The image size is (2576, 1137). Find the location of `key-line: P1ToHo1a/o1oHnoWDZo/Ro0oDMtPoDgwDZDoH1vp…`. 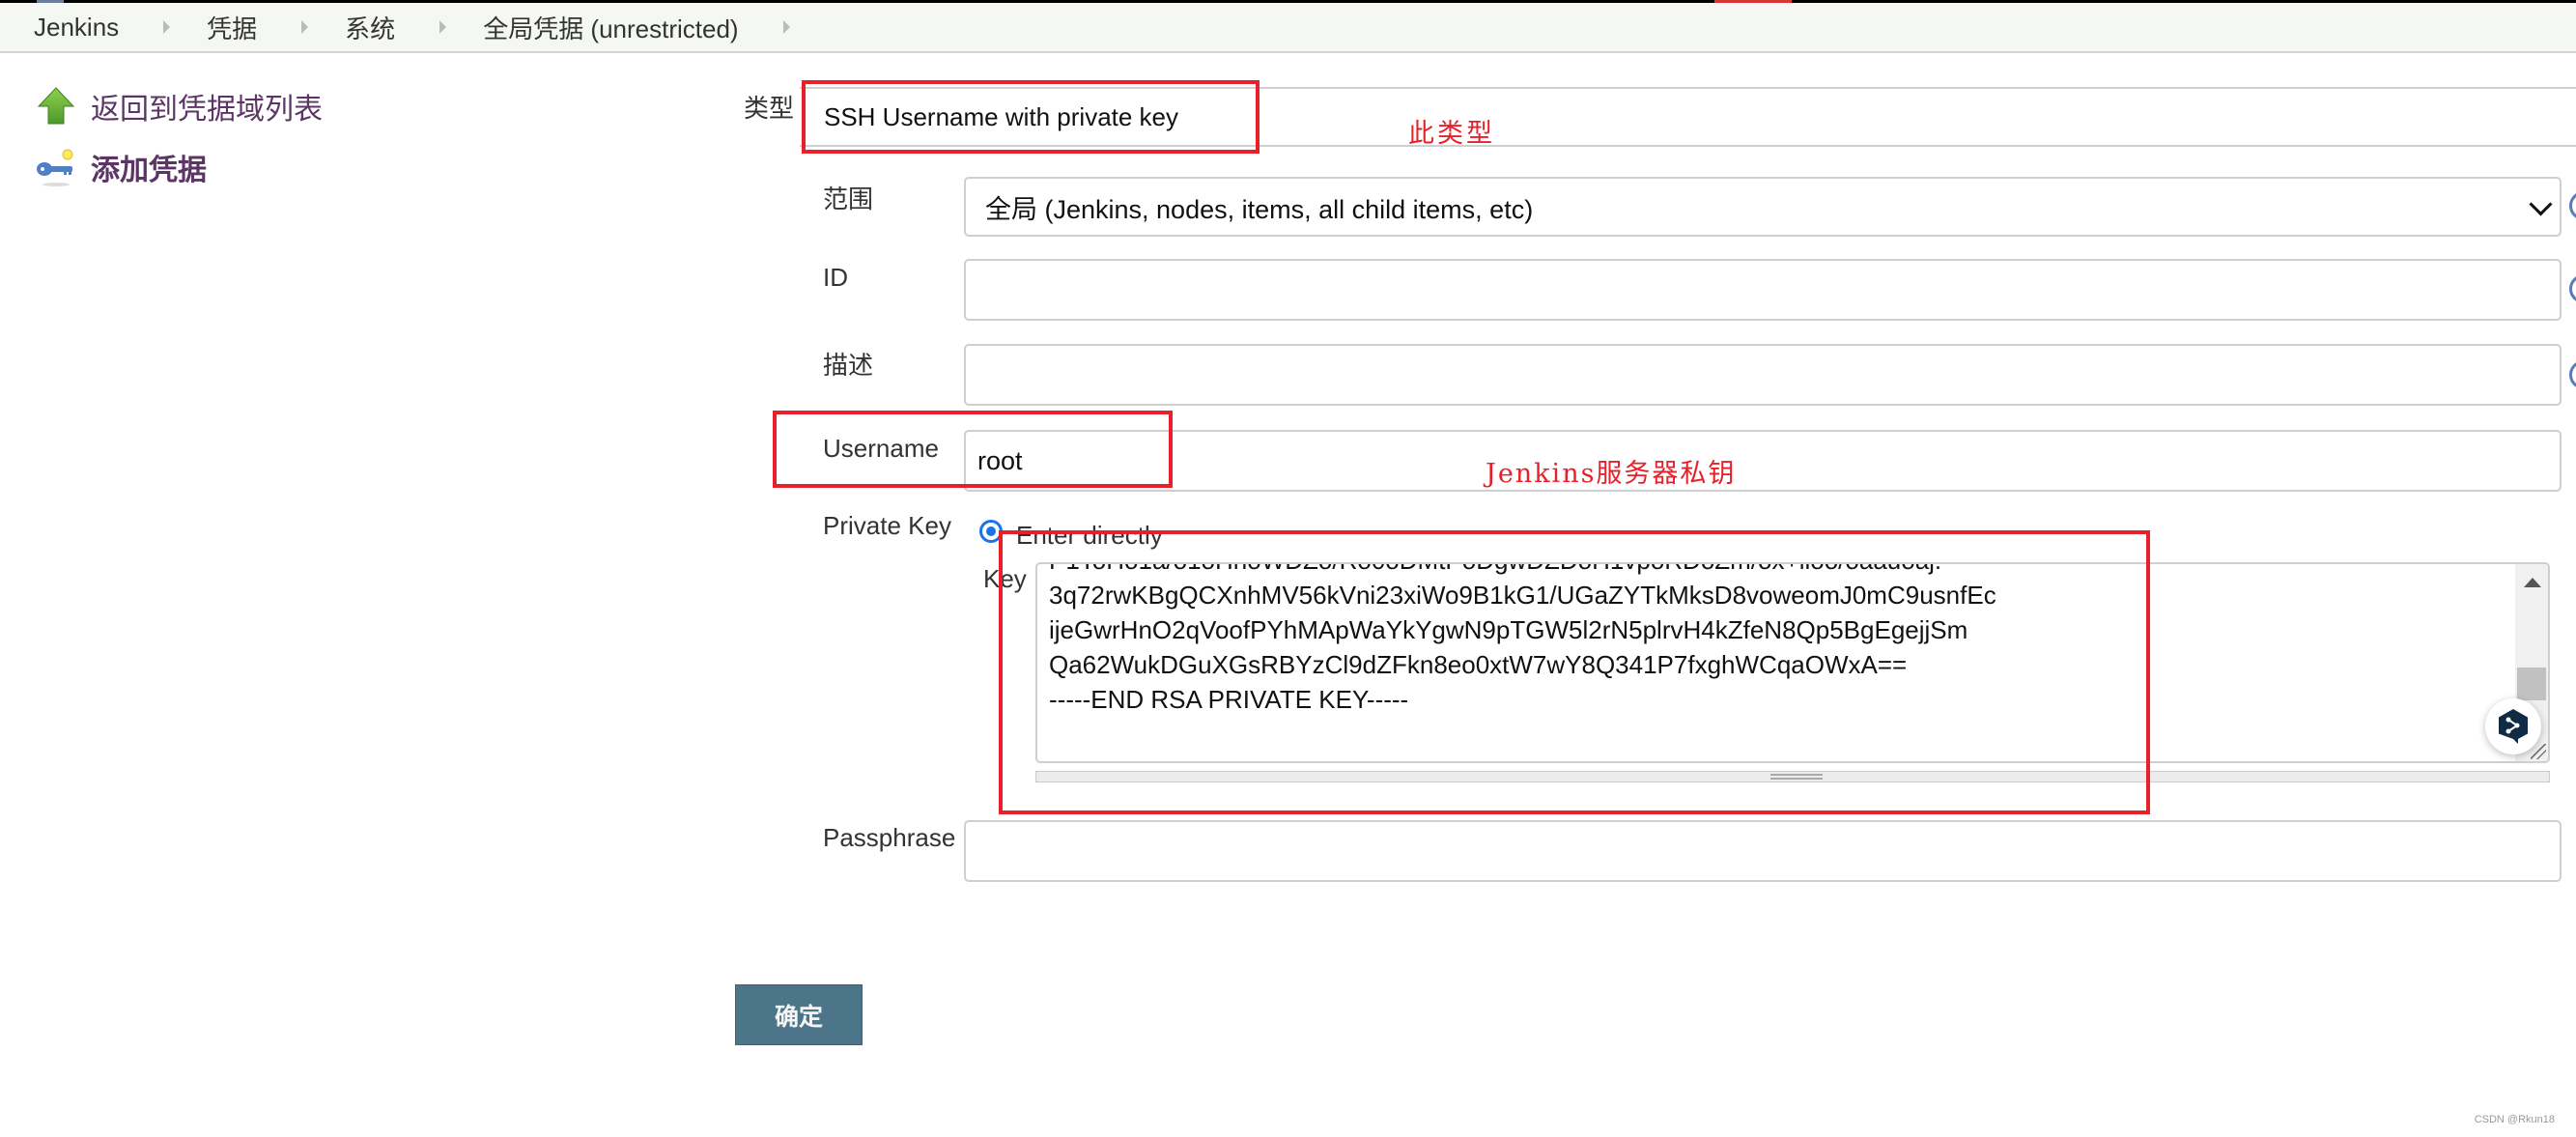

key-line: P1ToHo1a/o1oHnoWDZo/Ro0oDMtPoDgwDZDoH1vp… is located at coordinates (1522, 571).